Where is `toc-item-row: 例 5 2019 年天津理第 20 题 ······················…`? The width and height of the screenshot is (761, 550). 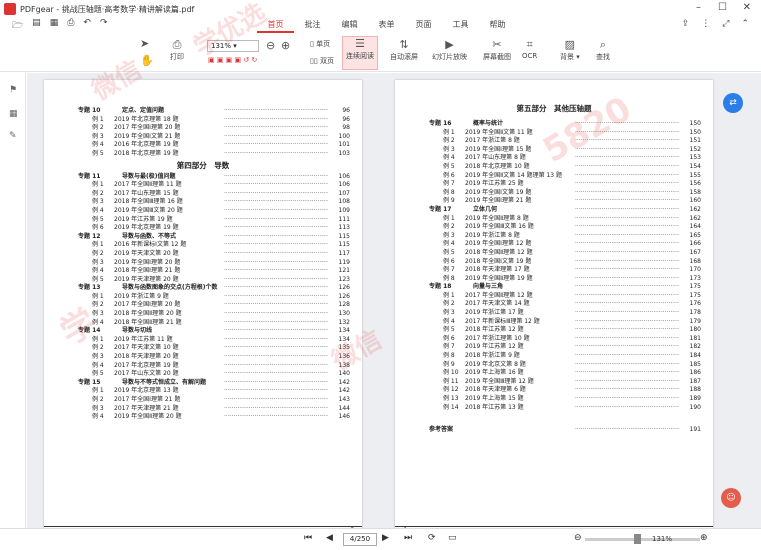 toc-item-row: 例 5 2019 年天津理第 20 题 ······················… is located at coordinates (203, 280).